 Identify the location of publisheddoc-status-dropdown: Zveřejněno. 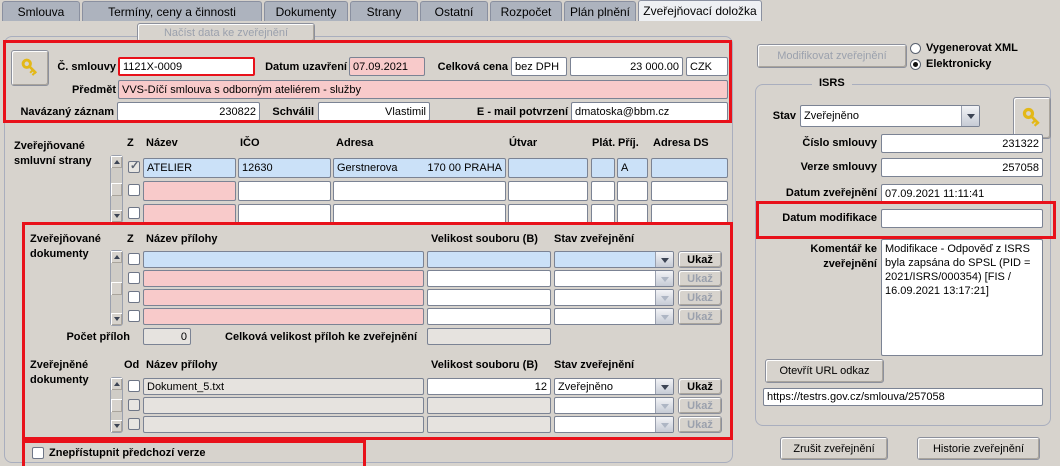
(614, 386).